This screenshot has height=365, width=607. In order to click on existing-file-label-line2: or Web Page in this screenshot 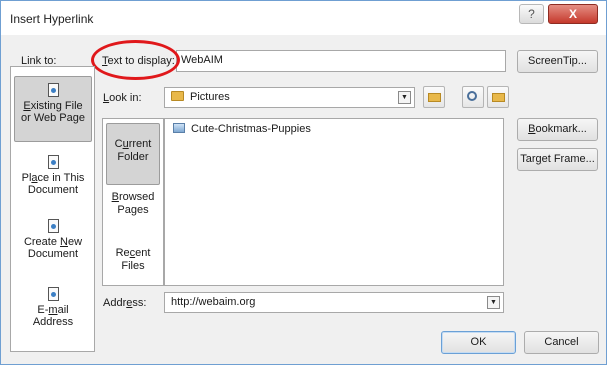, I will do `click(52, 118)`.